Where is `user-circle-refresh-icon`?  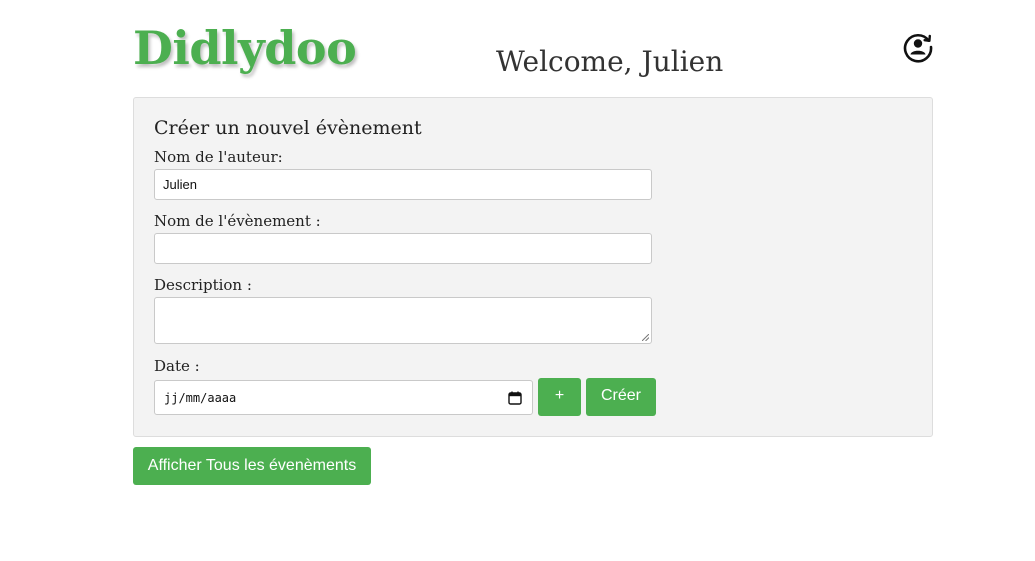 user-circle-refresh-icon is located at coordinates (918, 48).